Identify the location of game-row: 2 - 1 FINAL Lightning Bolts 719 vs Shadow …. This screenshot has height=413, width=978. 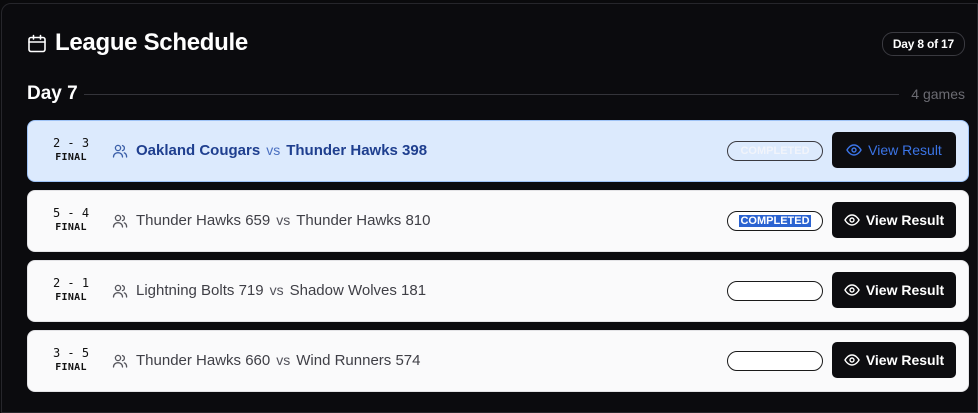
(498, 291).